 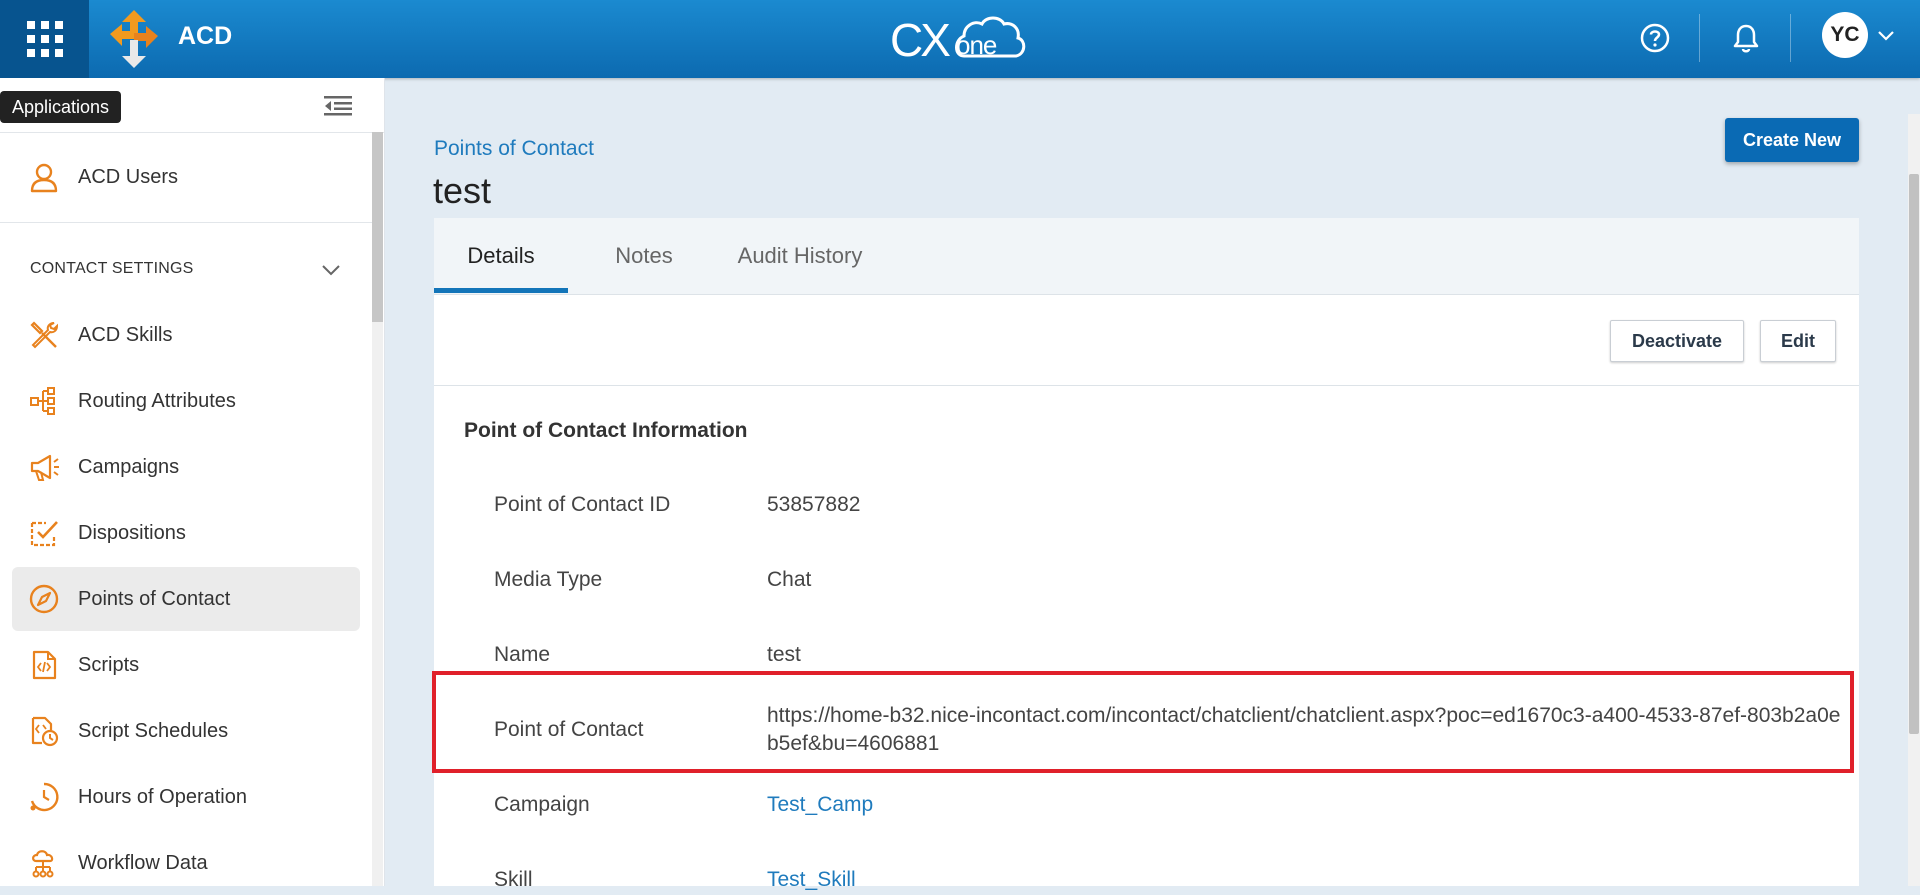 What do you see at coordinates (644, 256) in the screenshot?
I see `tab-notes: Notes` at bounding box center [644, 256].